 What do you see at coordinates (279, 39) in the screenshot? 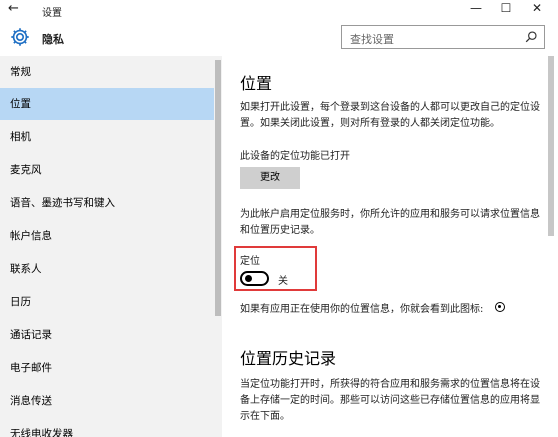
I see `page-header: 隐私 查找设置` at bounding box center [279, 39].